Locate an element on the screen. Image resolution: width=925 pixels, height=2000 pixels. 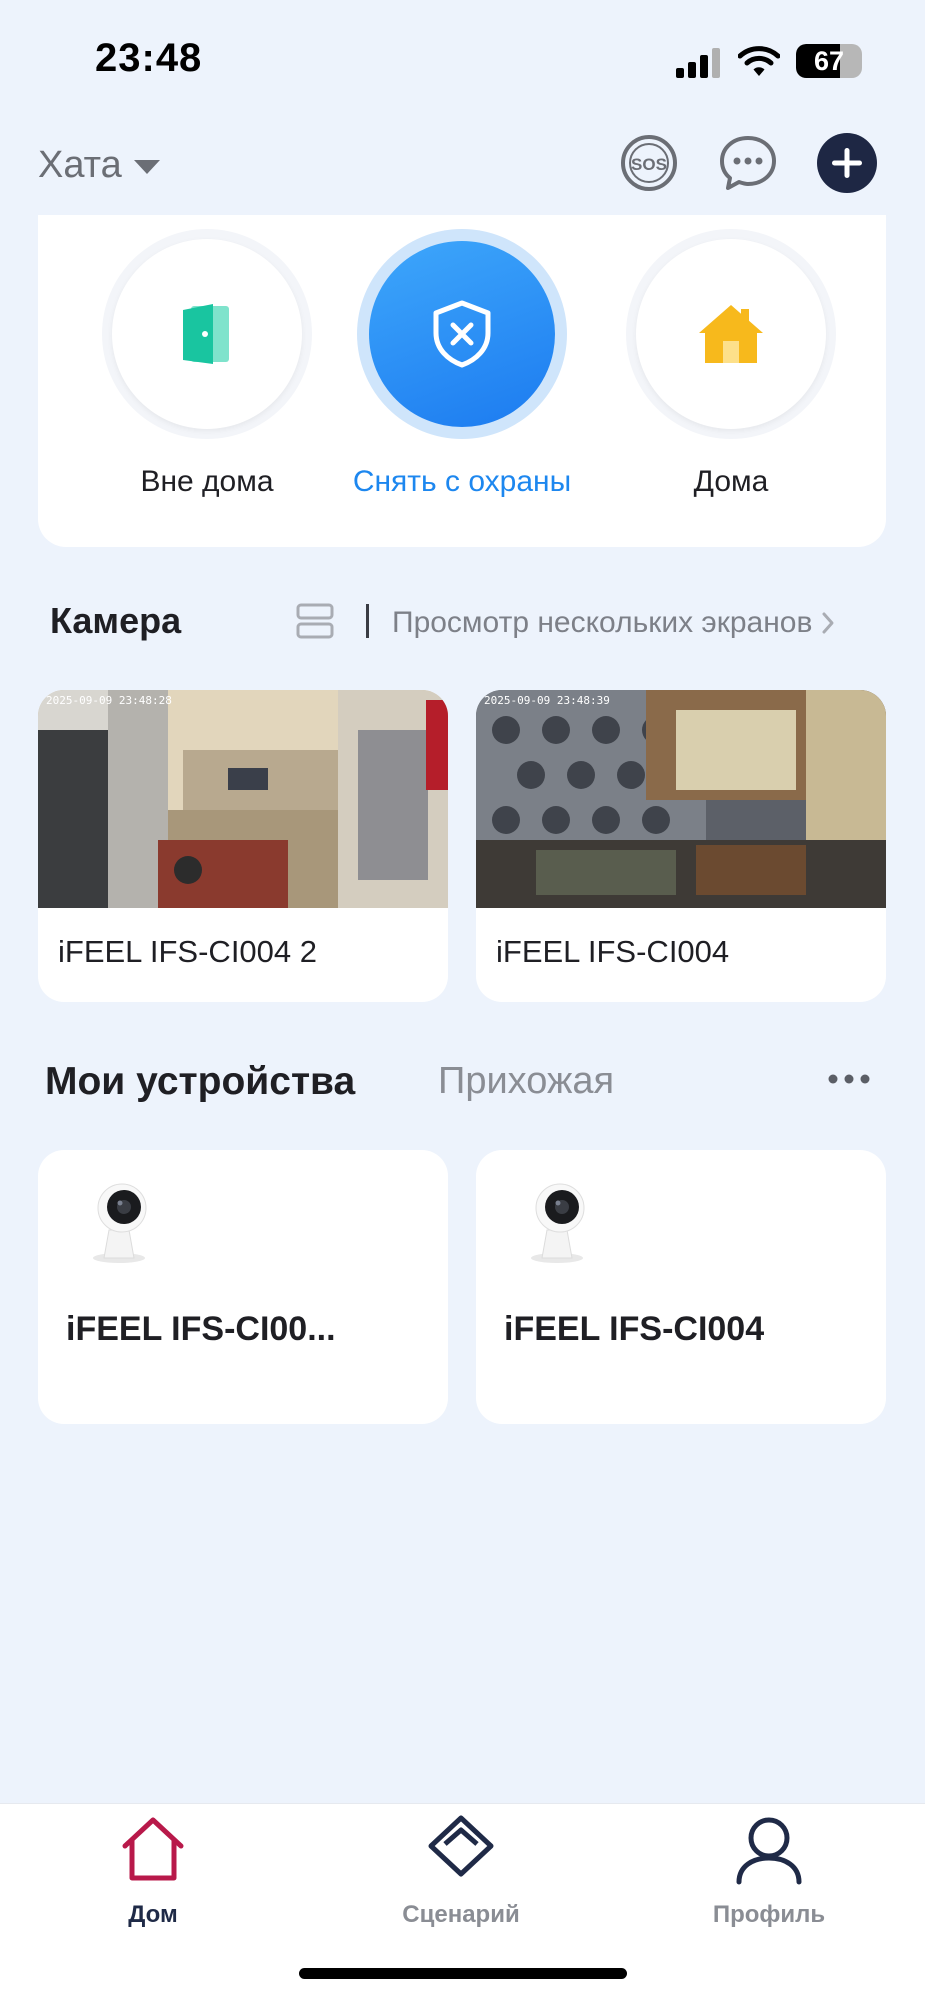
home-selector: Хата is located at coordinates (99, 165).